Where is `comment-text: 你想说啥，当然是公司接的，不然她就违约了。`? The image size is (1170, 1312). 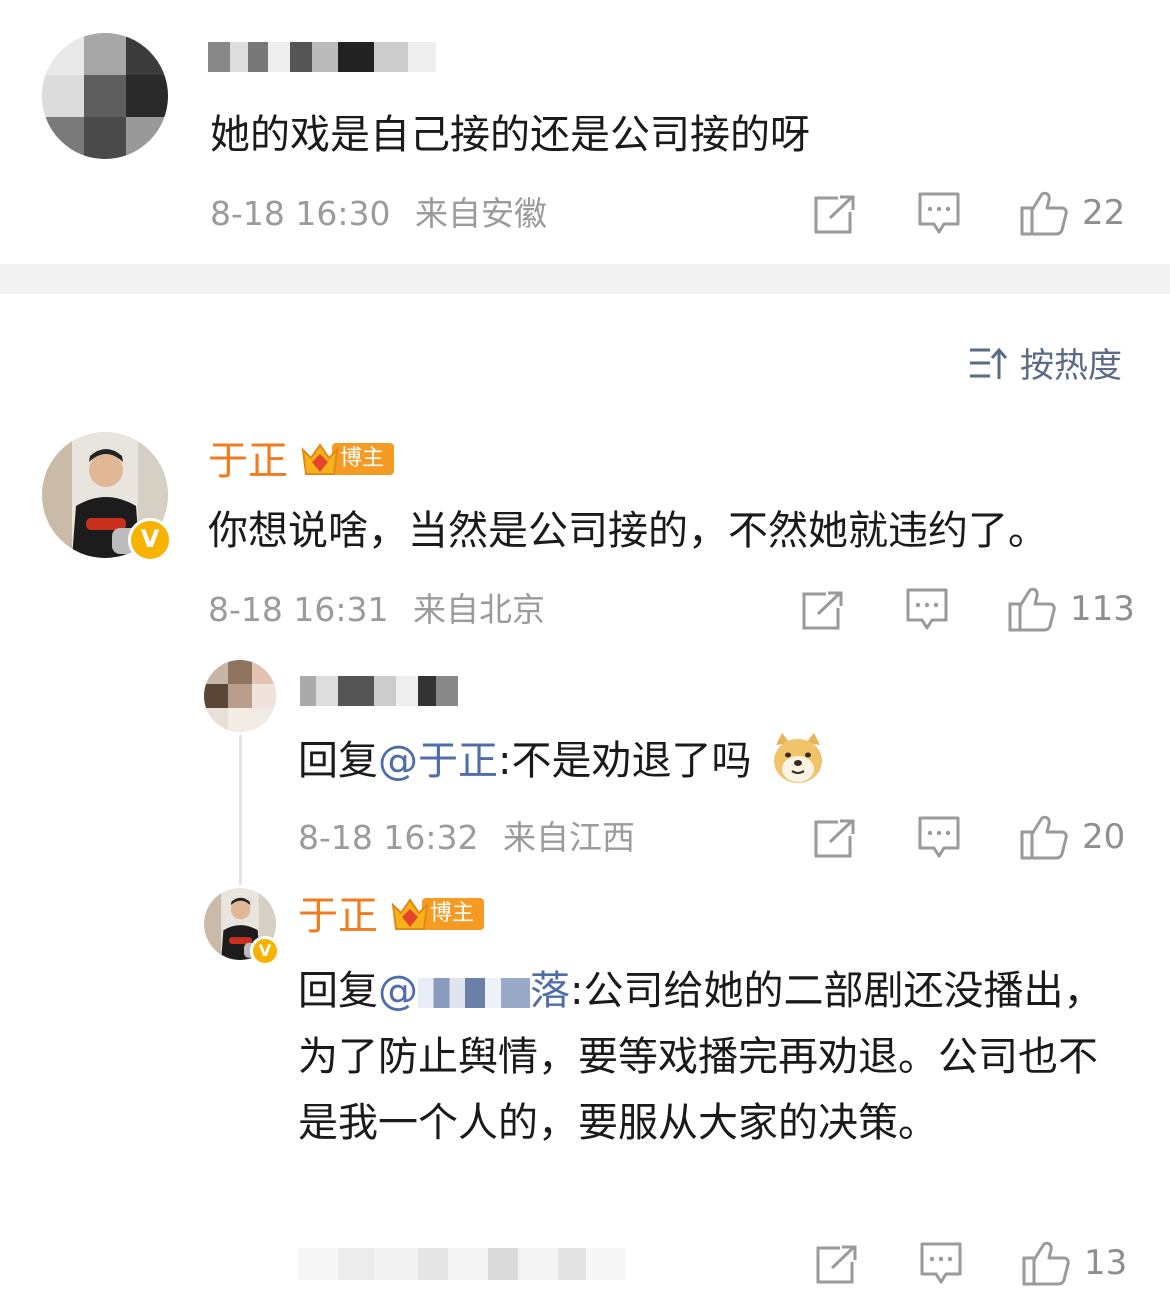
comment-text: 你想说啥，当然是公司接的，不然她就违约了。 is located at coordinates (628, 531).